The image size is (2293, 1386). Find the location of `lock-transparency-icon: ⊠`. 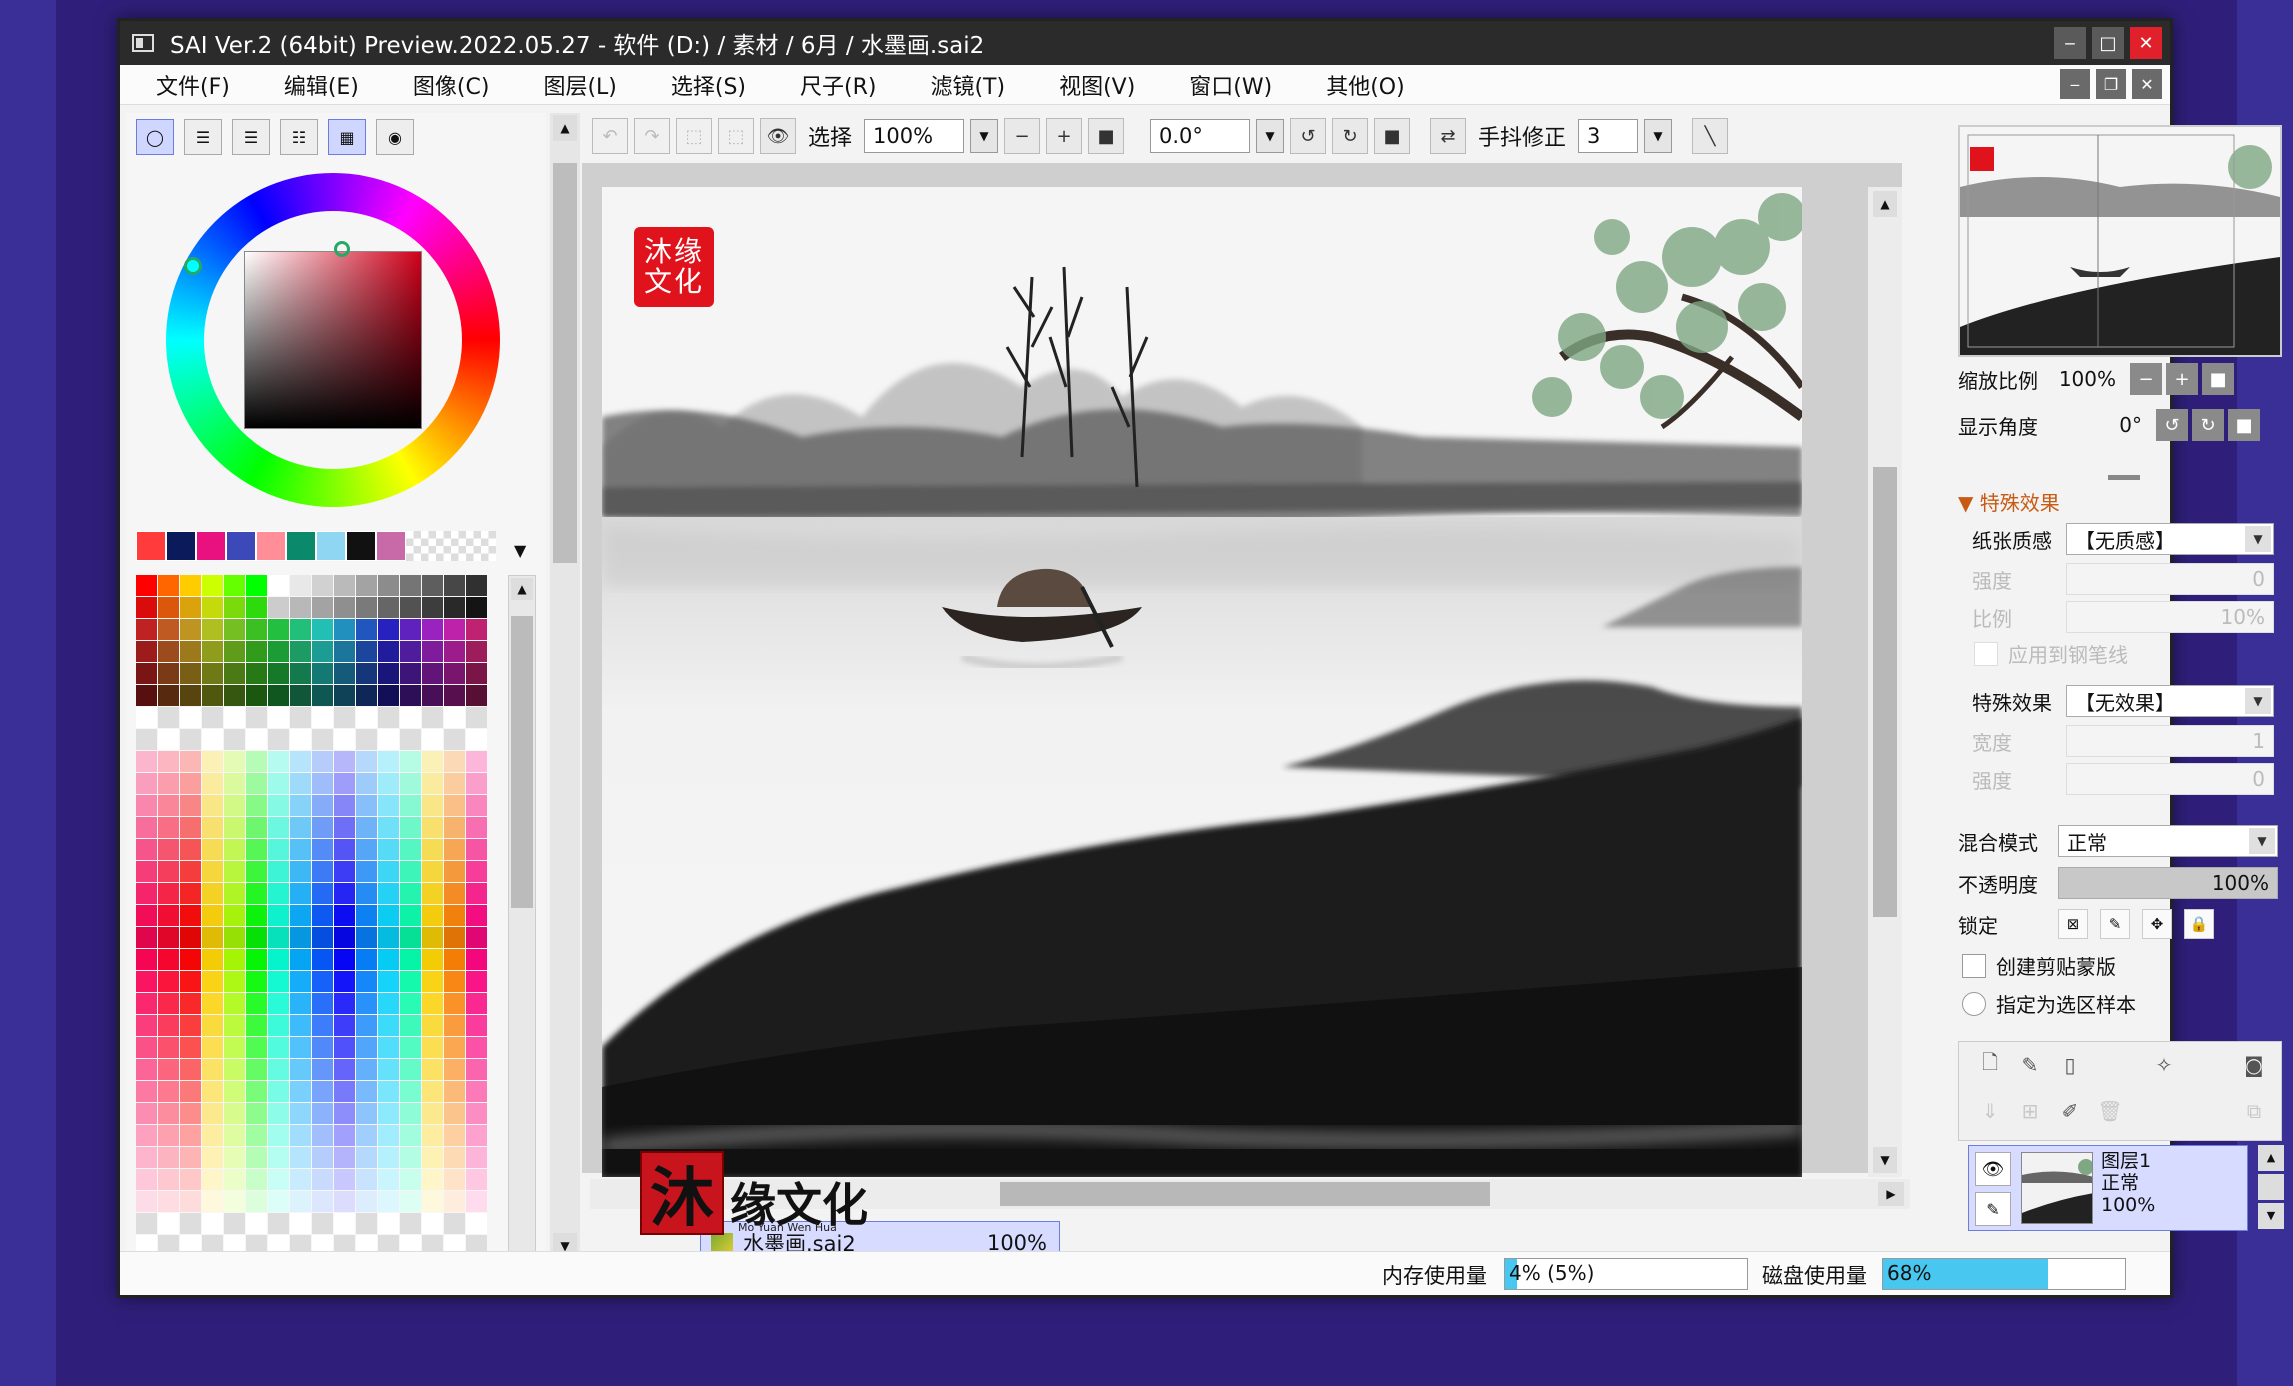

lock-transparency-icon: ⊠ is located at coordinates (2073, 924).